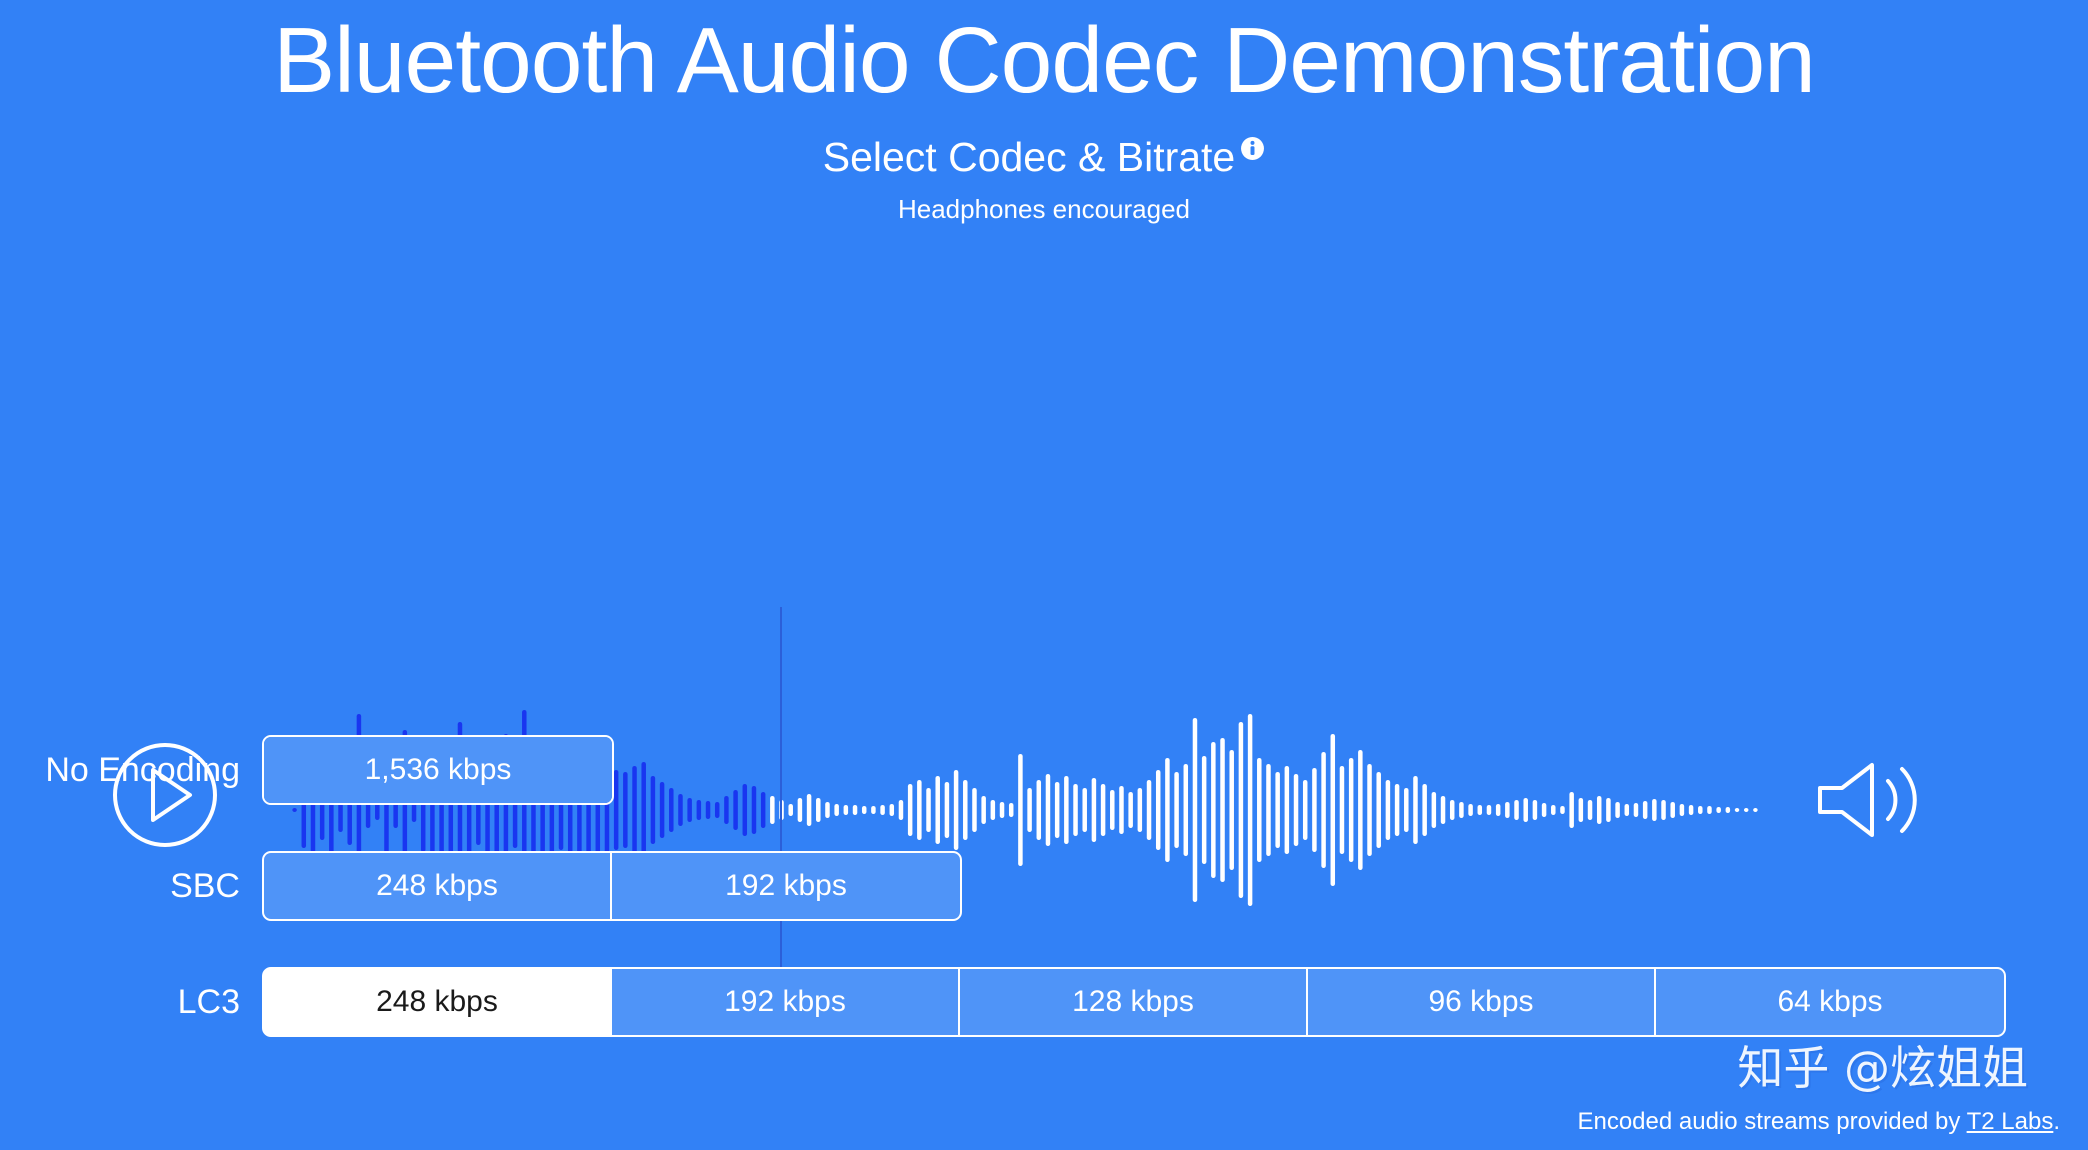  I want to click on headphones-note: Headphones encouraged, so click(1044, 209).